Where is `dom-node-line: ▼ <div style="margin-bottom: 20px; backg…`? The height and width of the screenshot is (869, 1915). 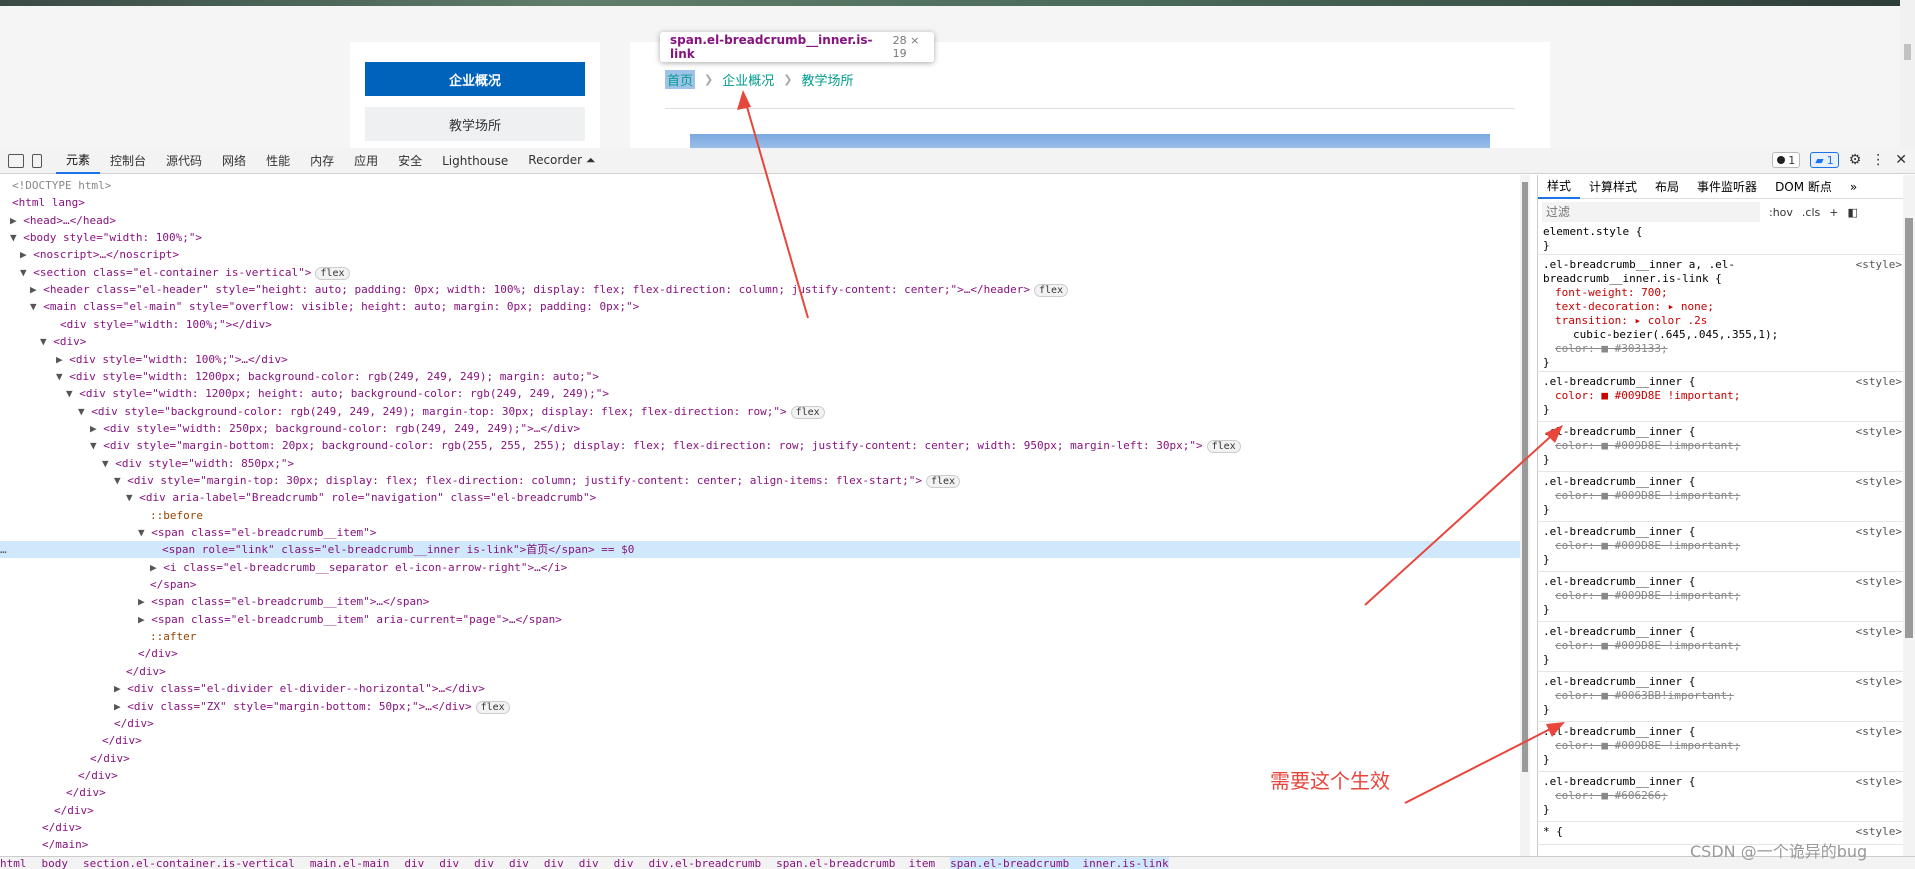
dom-node-line: ▼ <div style="margin-bottom: 20px; backg… is located at coordinates (760, 445).